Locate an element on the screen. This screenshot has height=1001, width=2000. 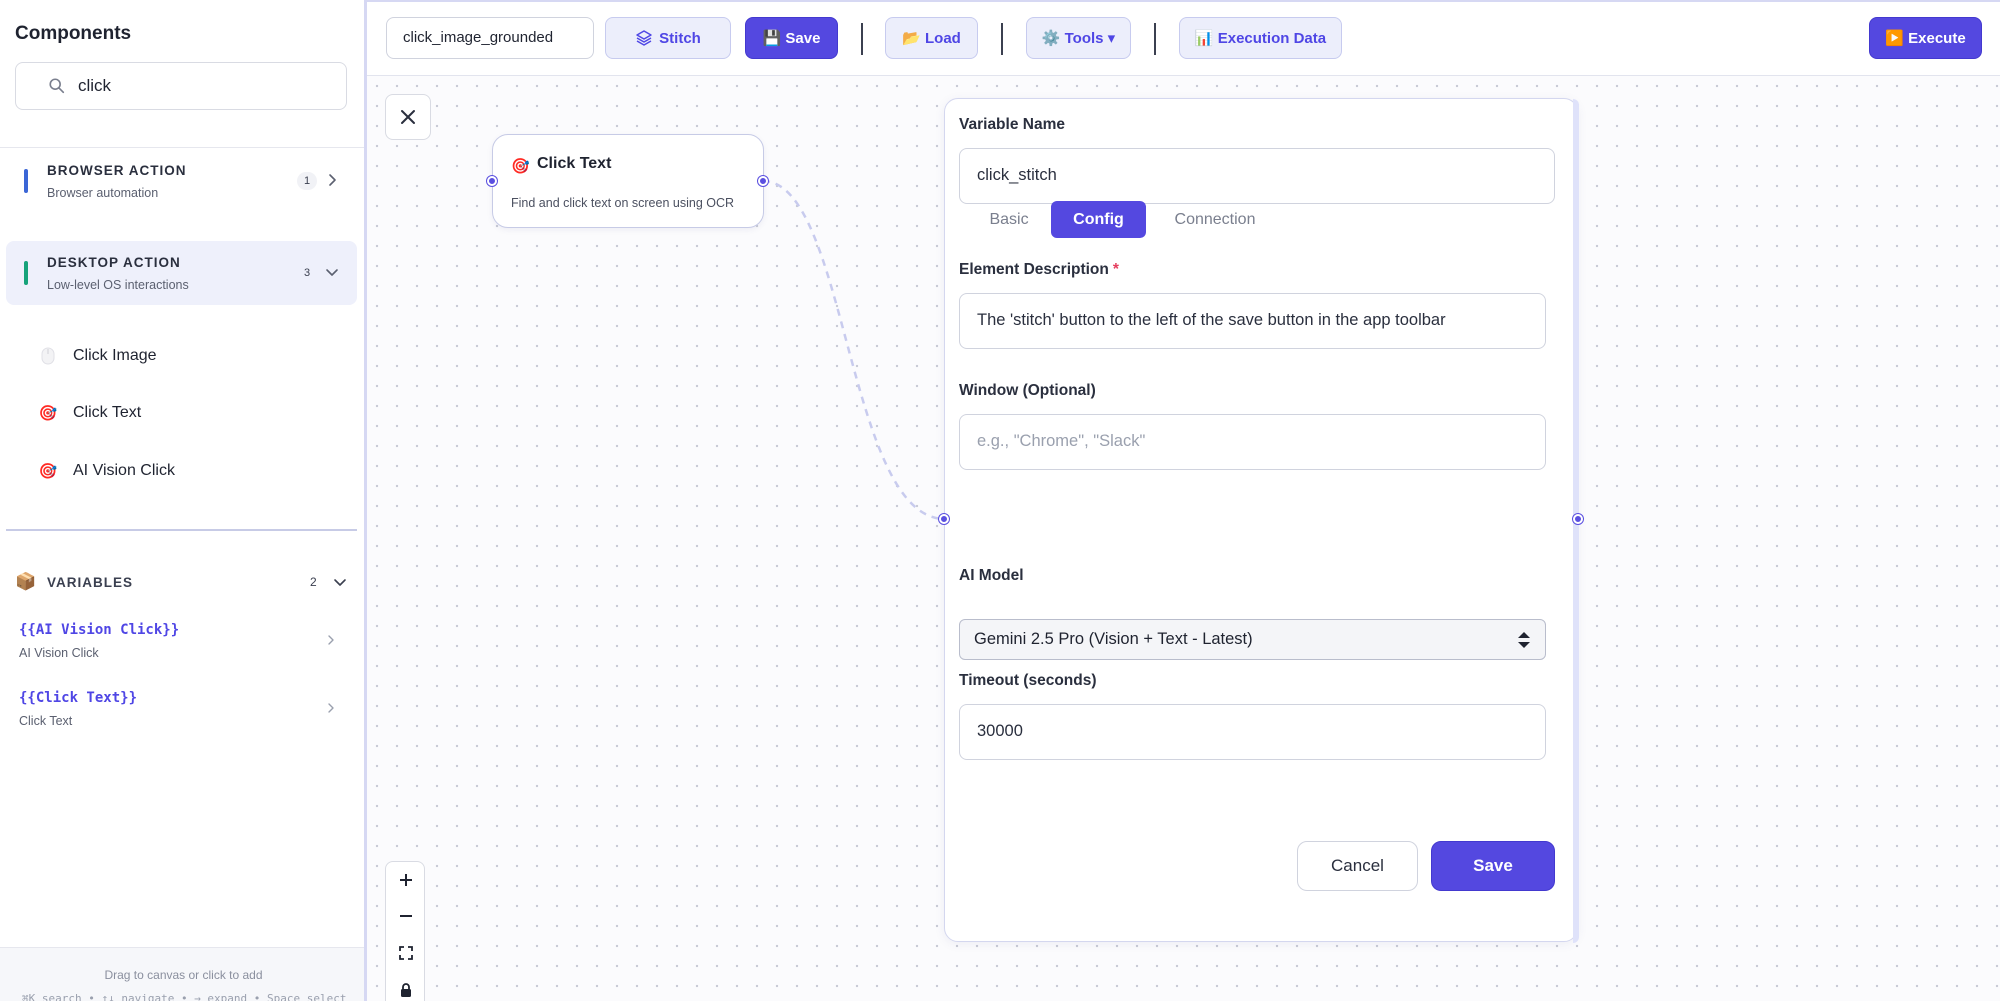
tab-connection: Connection is located at coordinates (1215, 219).